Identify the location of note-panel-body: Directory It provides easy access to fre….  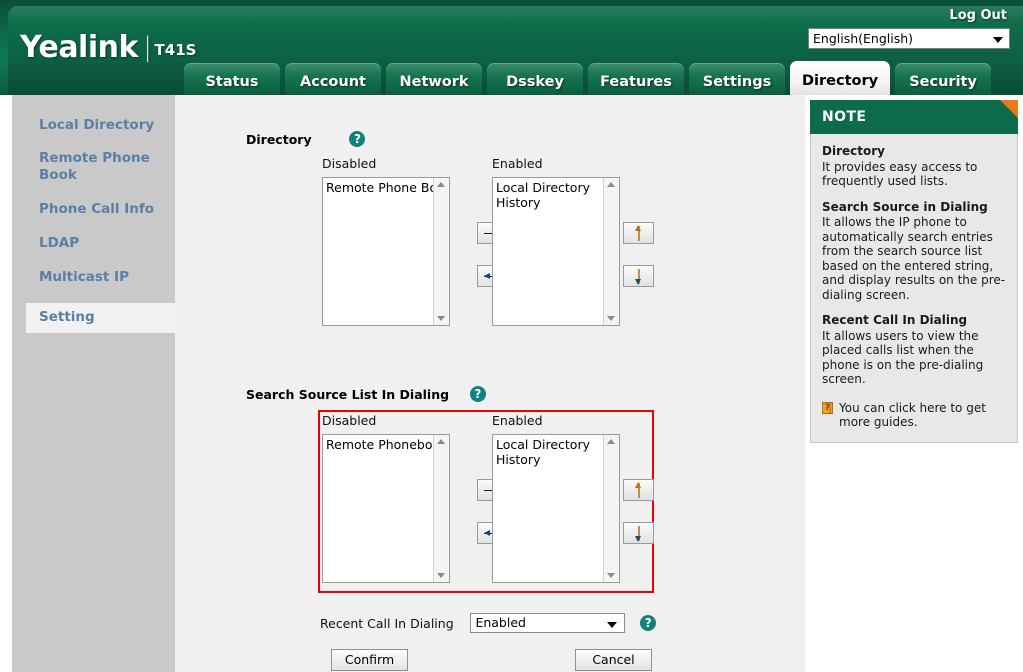
(914, 288).